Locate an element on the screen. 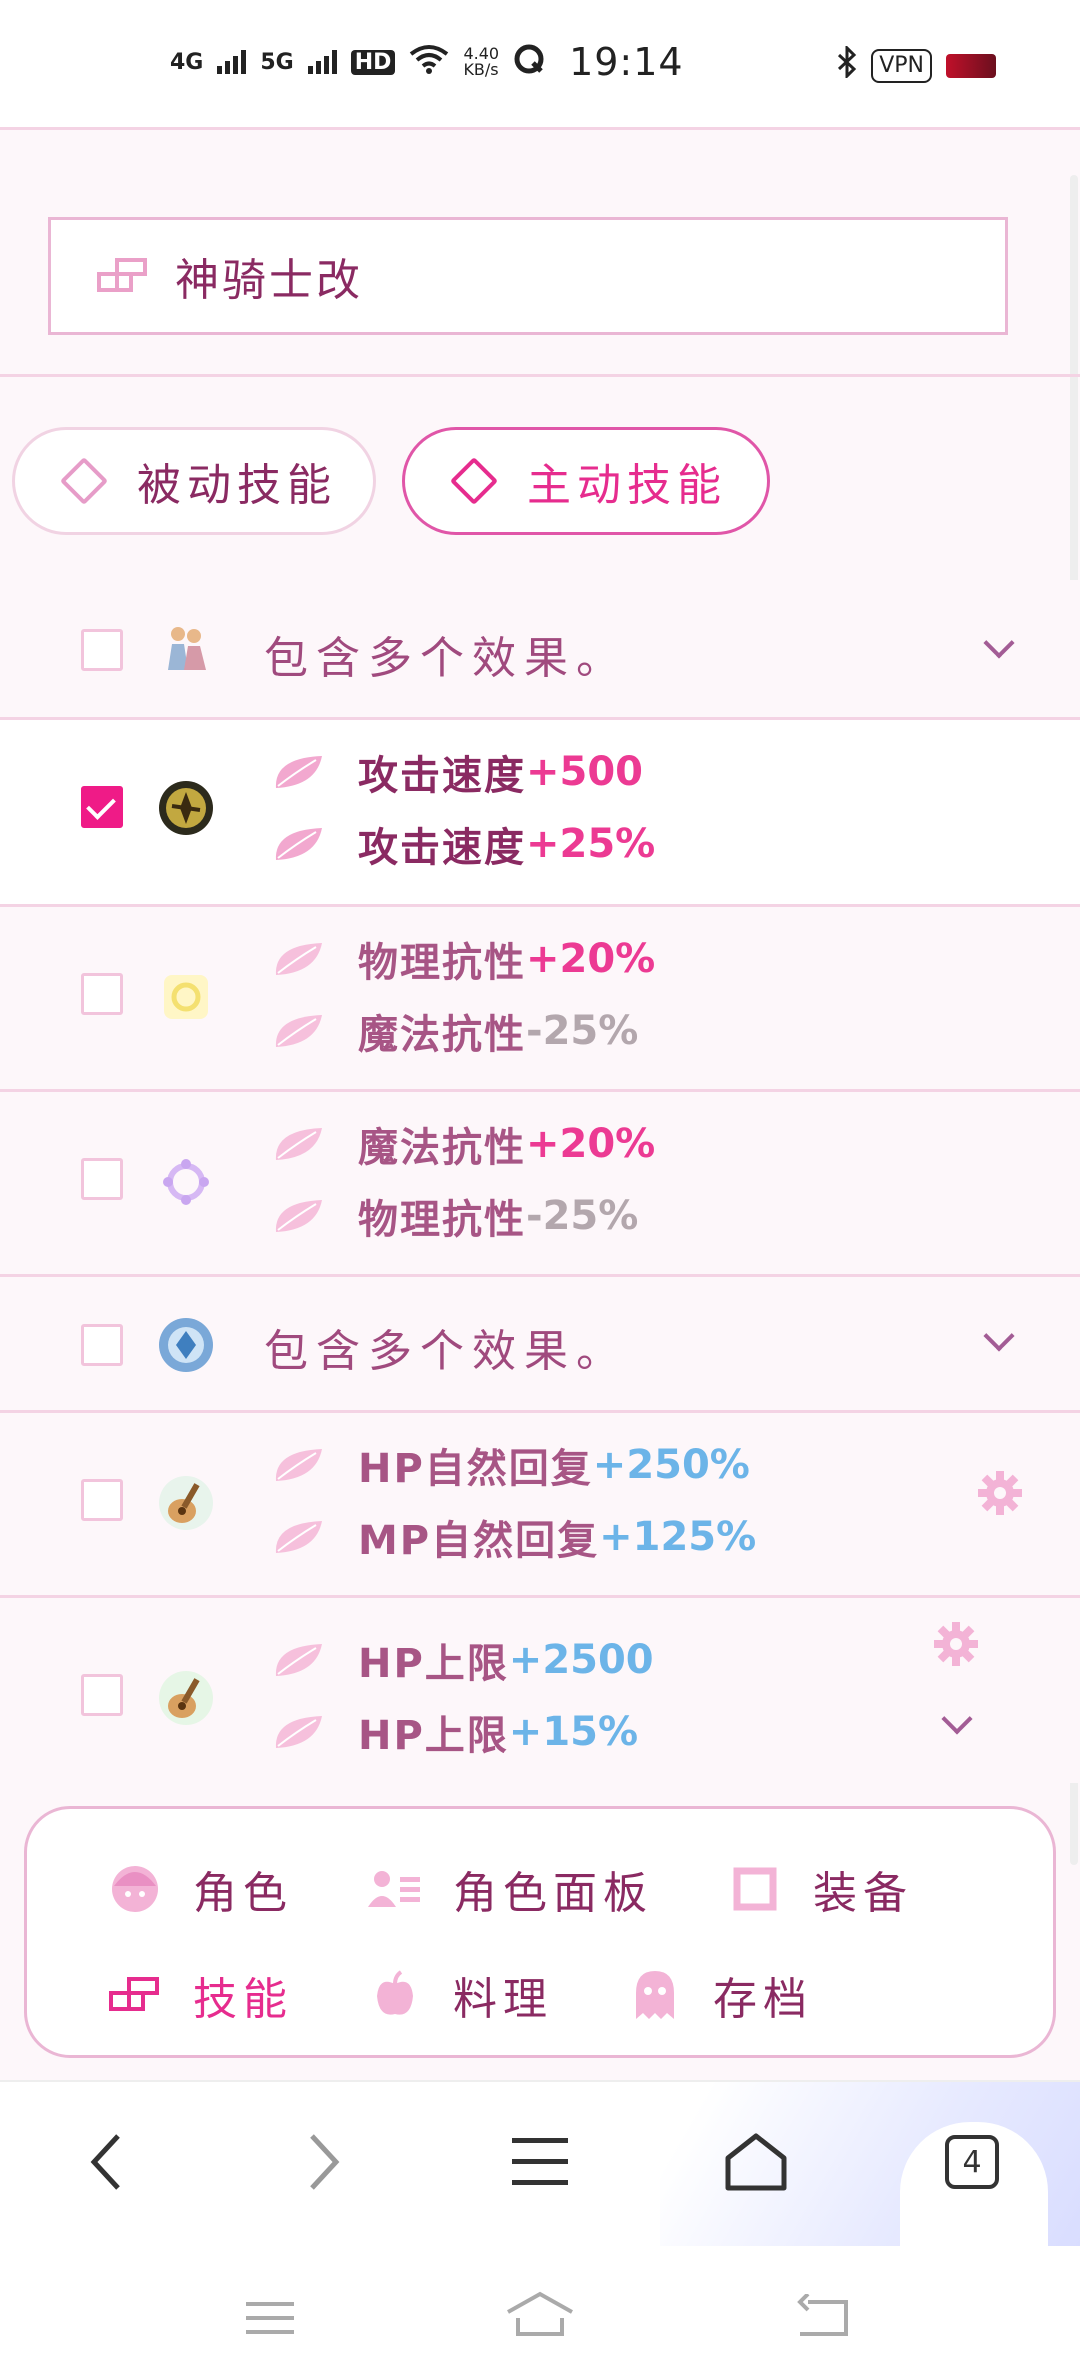  net-speed: 4.40 KB/s is located at coordinates (481, 61).